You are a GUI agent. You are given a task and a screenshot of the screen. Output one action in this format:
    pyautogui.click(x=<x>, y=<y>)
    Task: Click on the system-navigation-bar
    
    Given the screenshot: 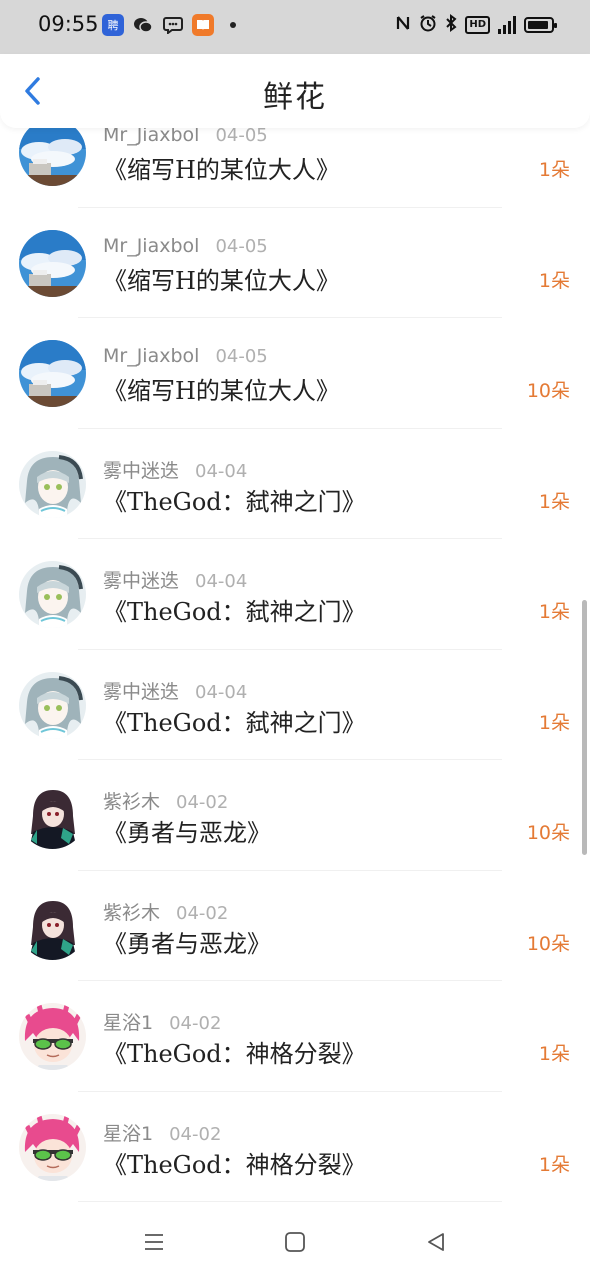 What is the action you would take?
    pyautogui.click(x=295, y=1242)
    